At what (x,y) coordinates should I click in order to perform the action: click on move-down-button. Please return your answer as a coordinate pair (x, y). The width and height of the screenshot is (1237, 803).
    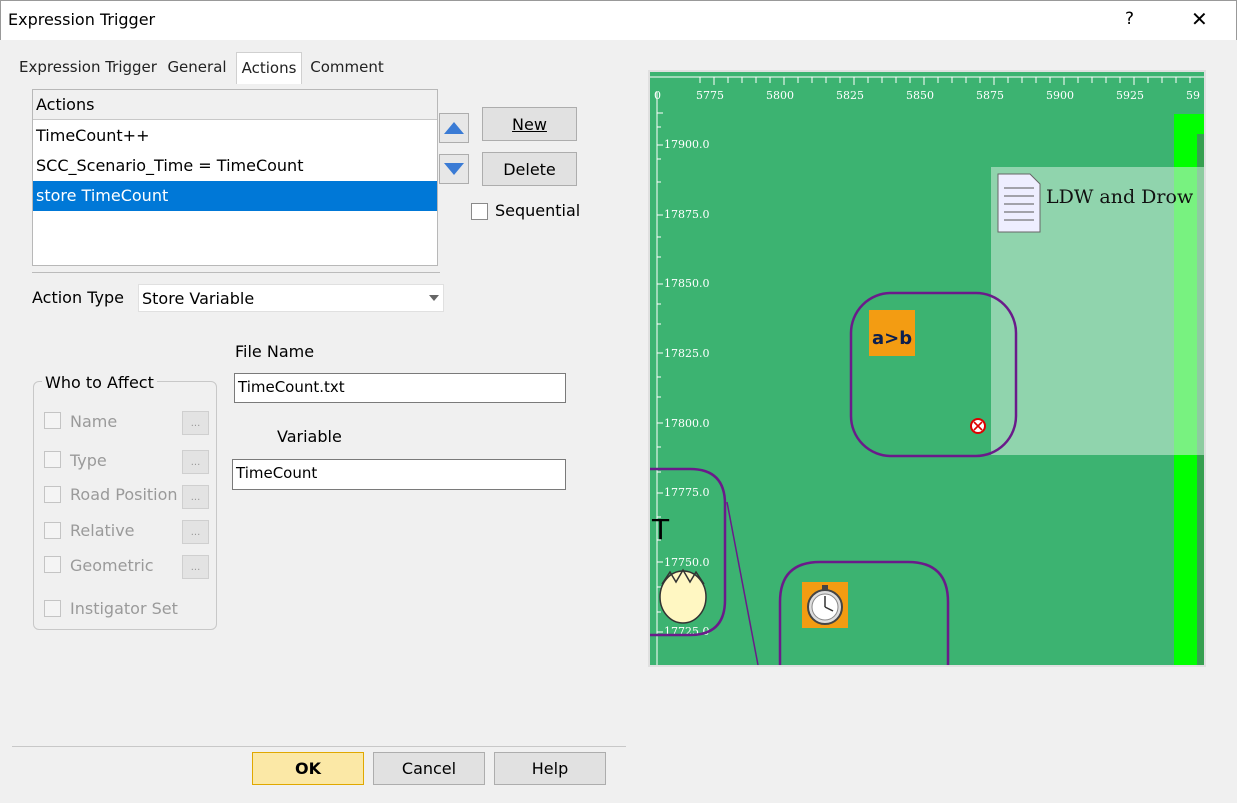
    Looking at the image, I should click on (454, 169).